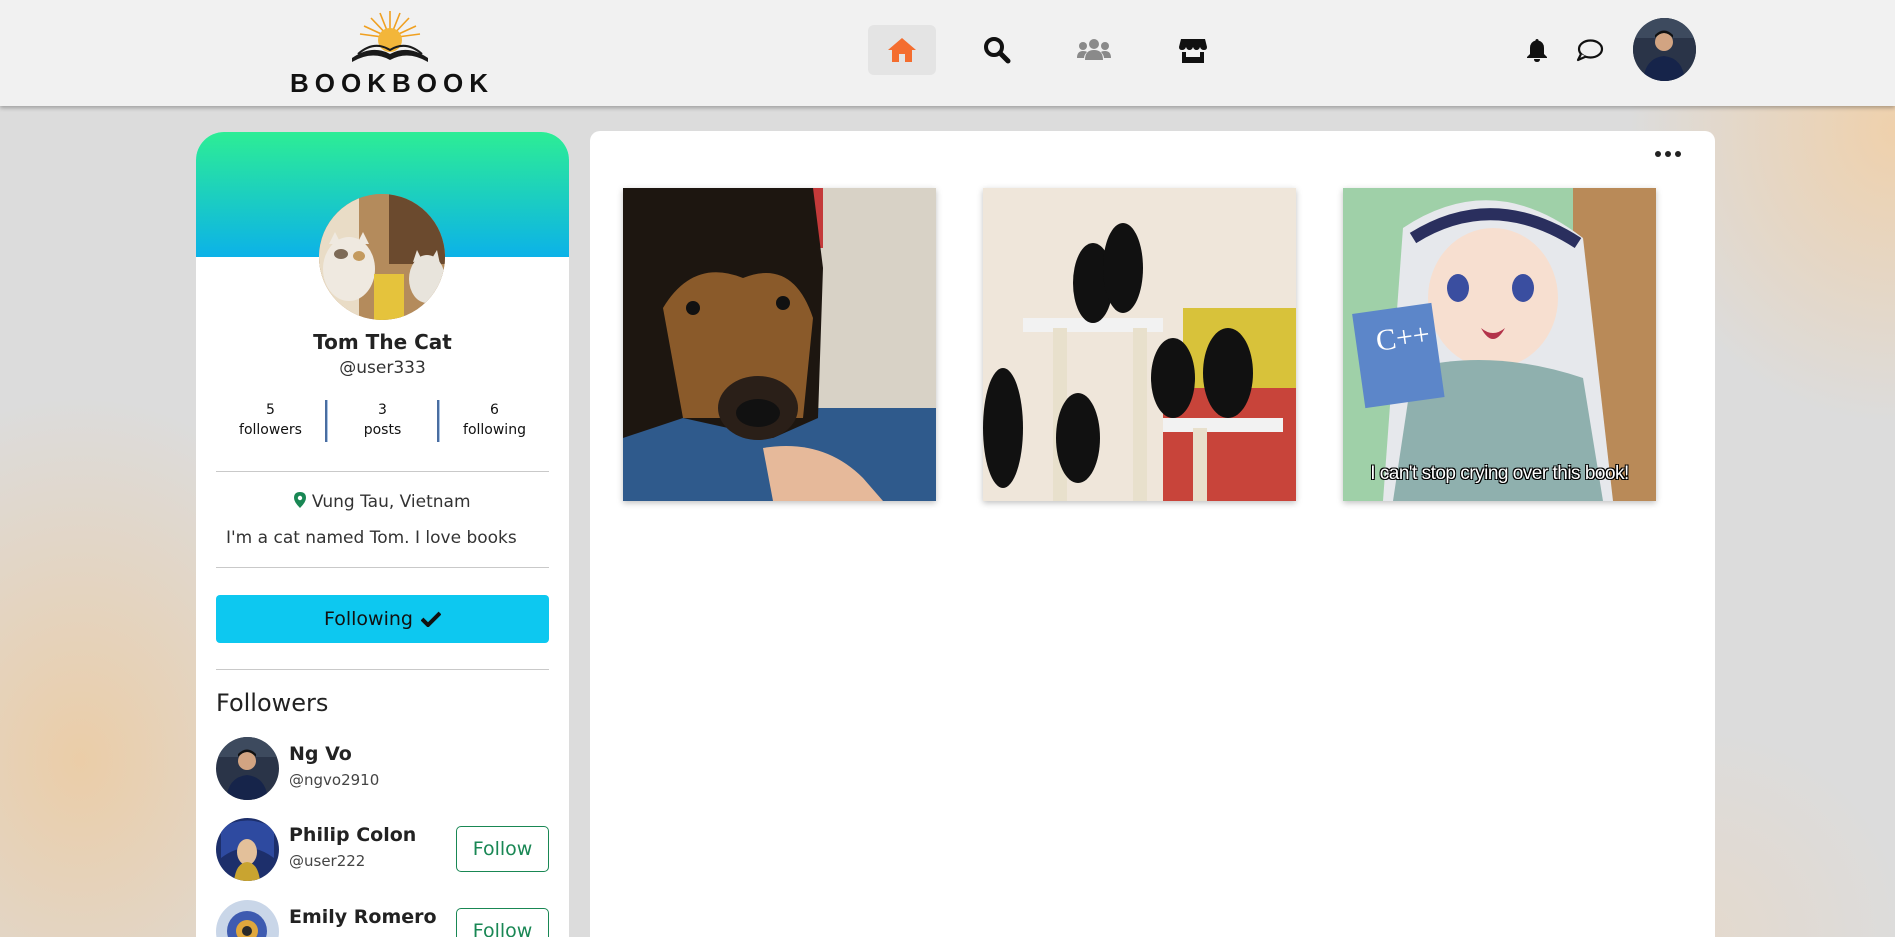 Image resolution: width=1895 pixels, height=937 pixels. What do you see at coordinates (368, 619) in the screenshot?
I see `following-label: Following` at bounding box center [368, 619].